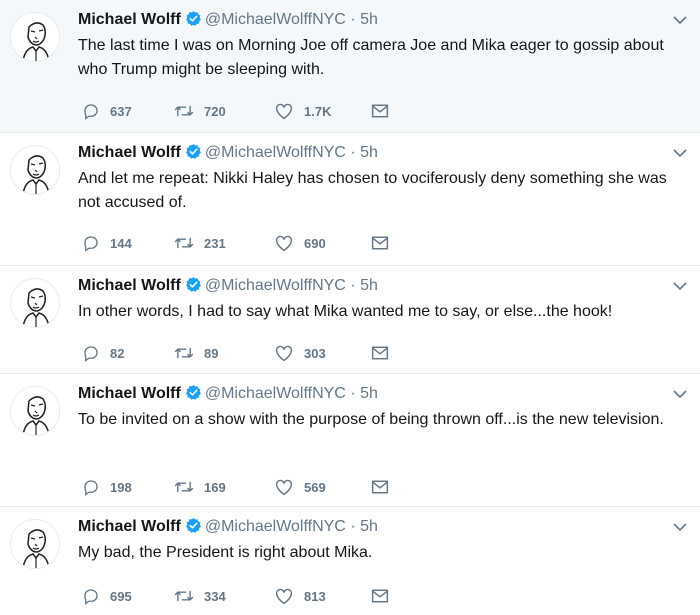 The height and width of the screenshot is (615, 700). What do you see at coordinates (107, 111) in the screenshot?
I see `reply-button: 637` at bounding box center [107, 111].